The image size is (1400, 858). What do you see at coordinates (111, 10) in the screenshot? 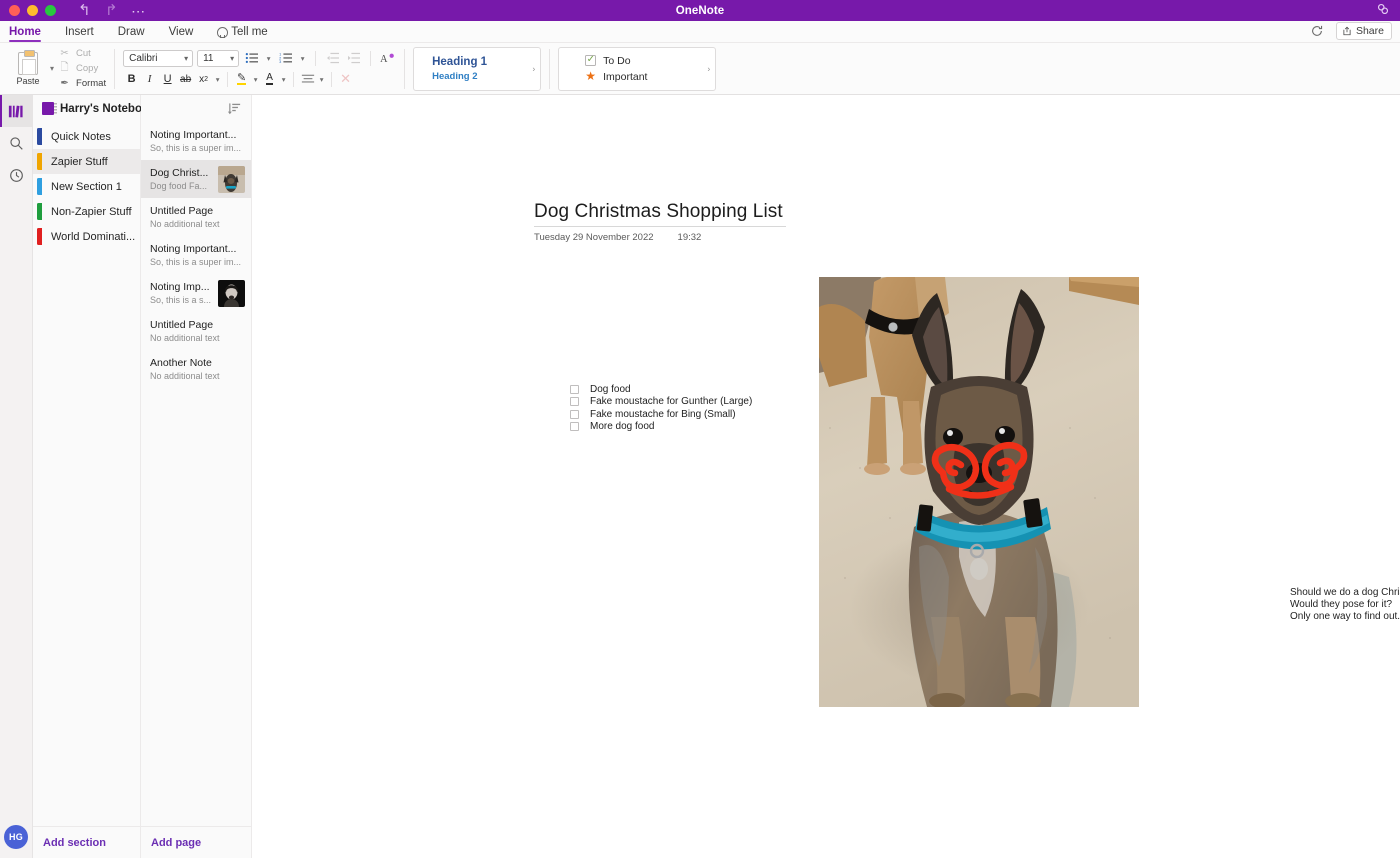
I see `redo-icon: ↰` at bounding box center [111, 10].